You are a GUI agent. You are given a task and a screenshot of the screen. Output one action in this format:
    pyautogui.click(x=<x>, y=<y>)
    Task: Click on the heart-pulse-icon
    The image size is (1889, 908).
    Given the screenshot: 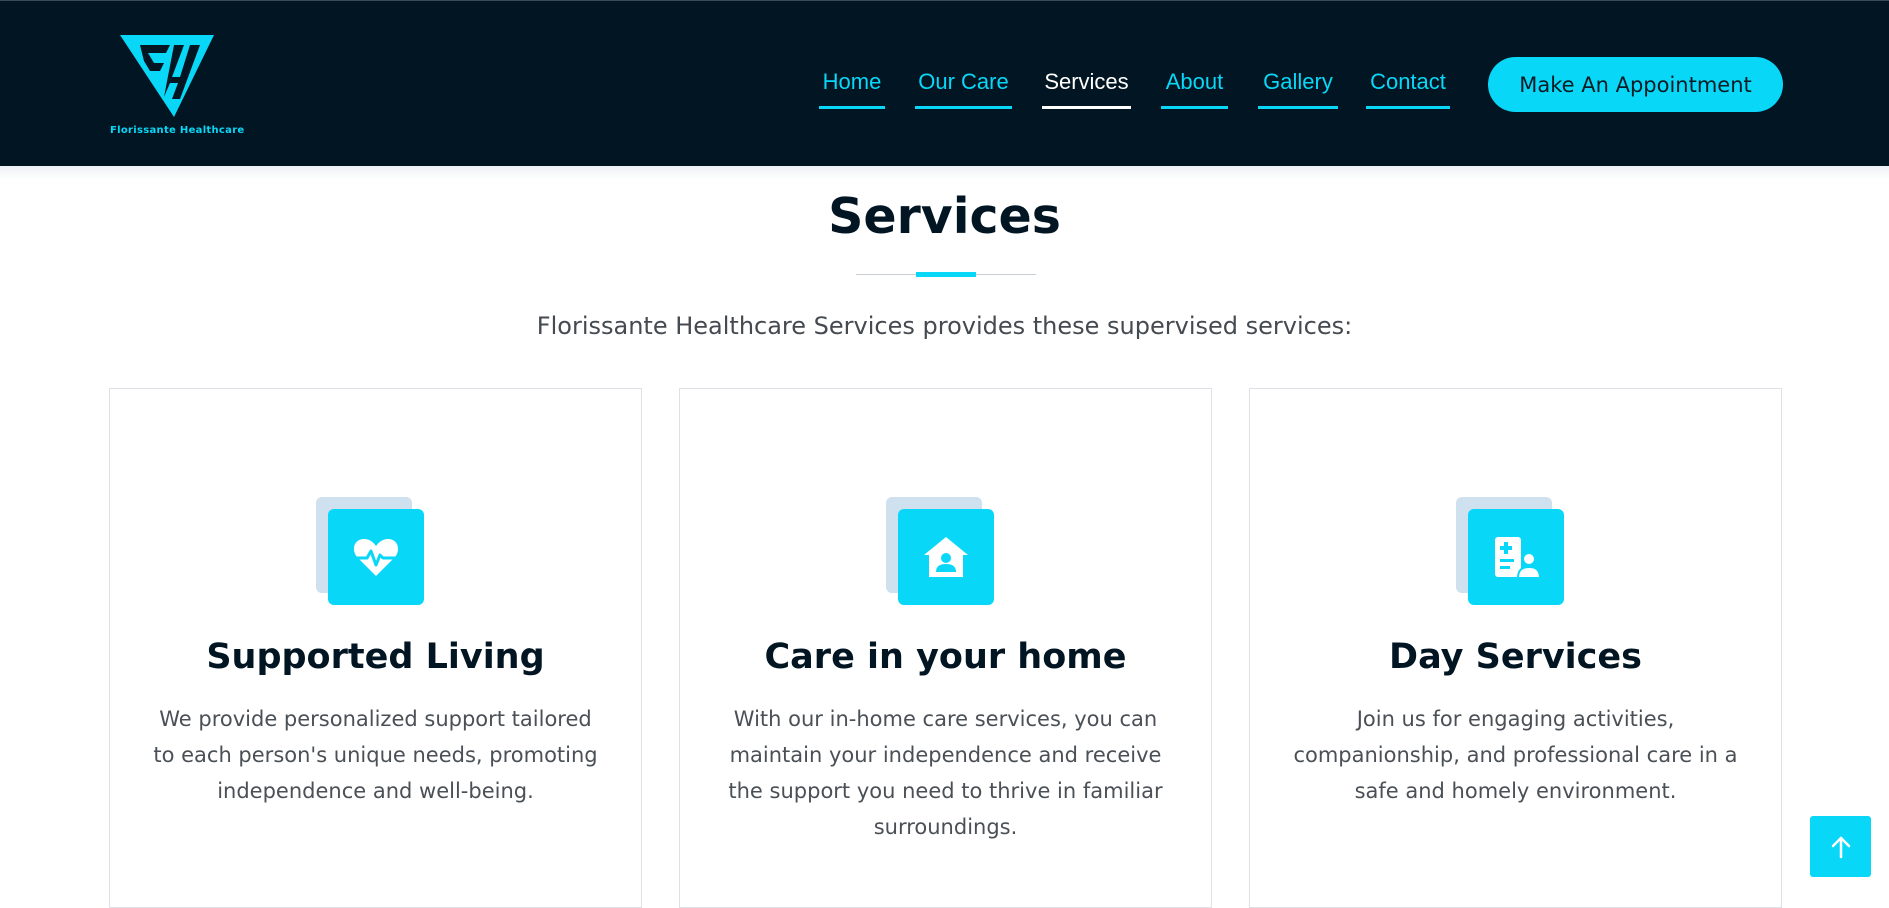 What is the action you would take?
    pyautogui.click(x=376, y=557)
    